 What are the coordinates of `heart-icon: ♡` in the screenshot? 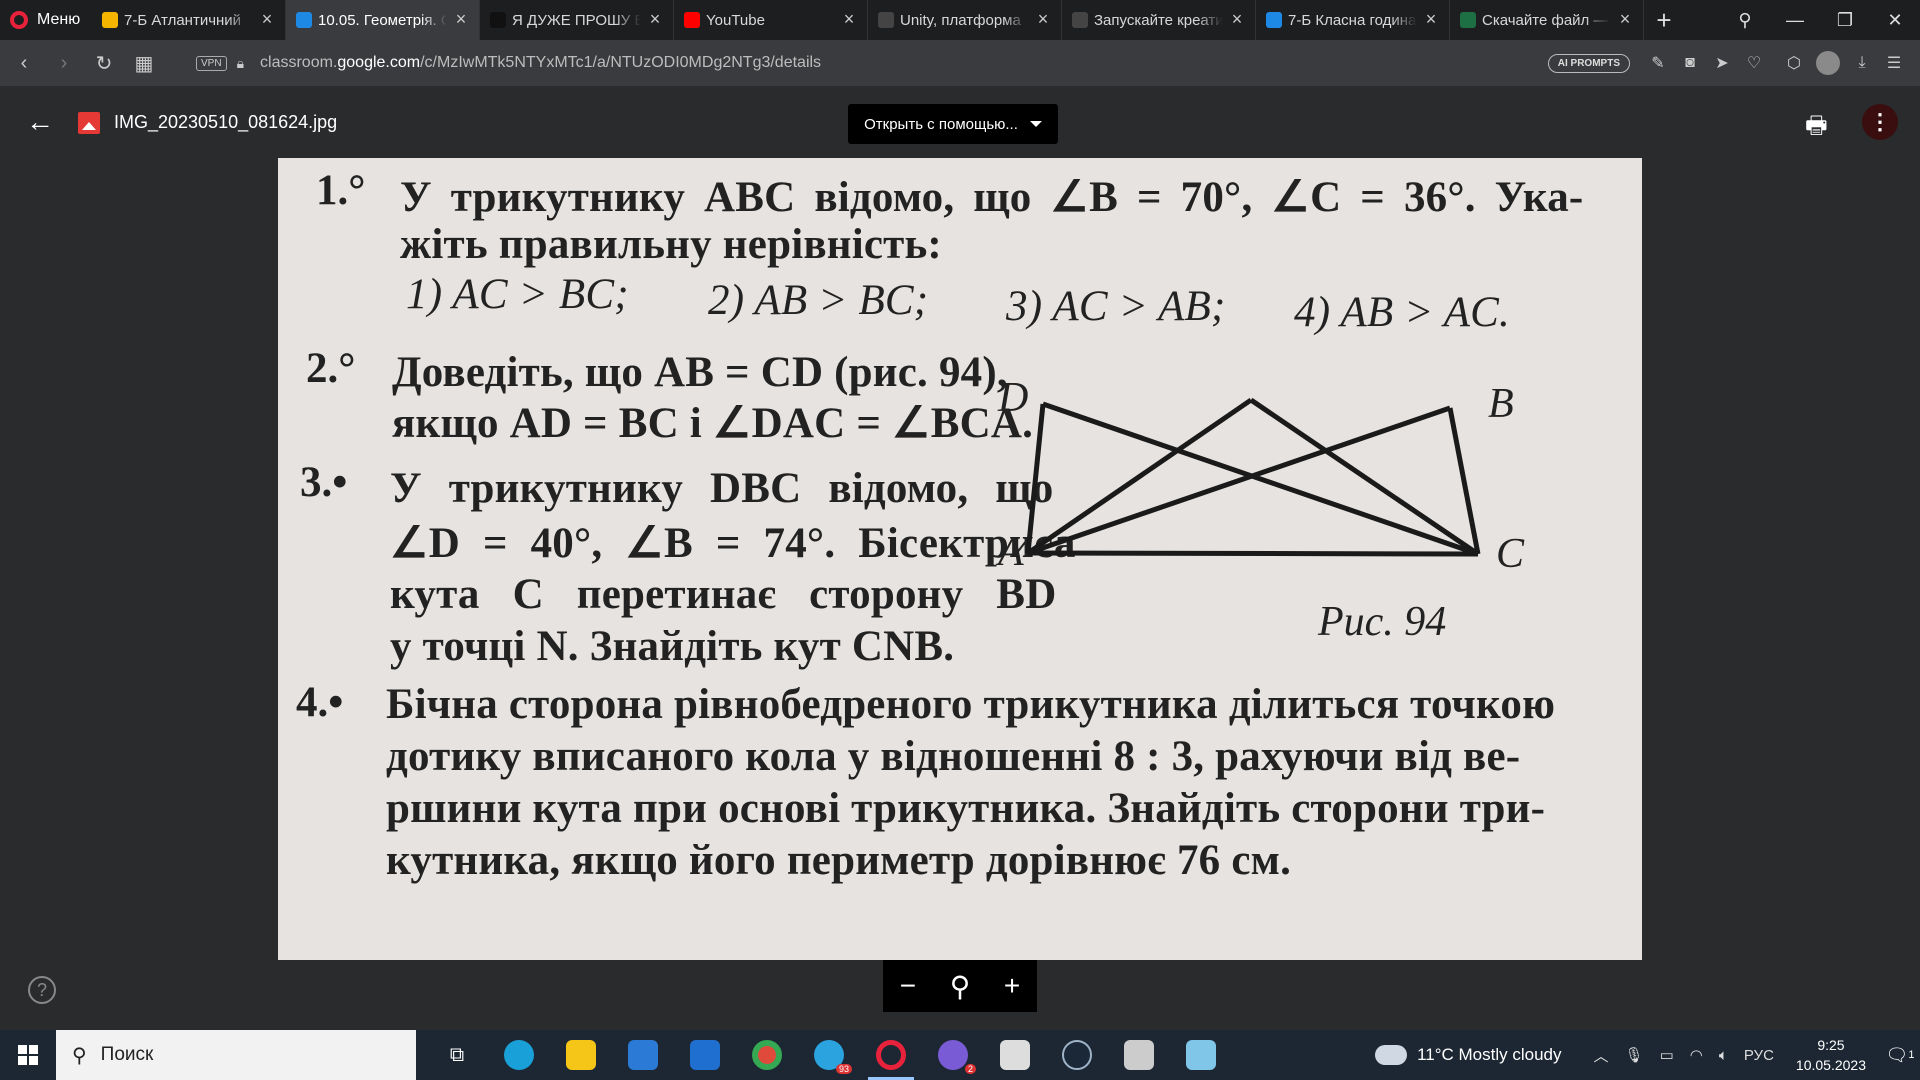 It's located at (1754, 63).